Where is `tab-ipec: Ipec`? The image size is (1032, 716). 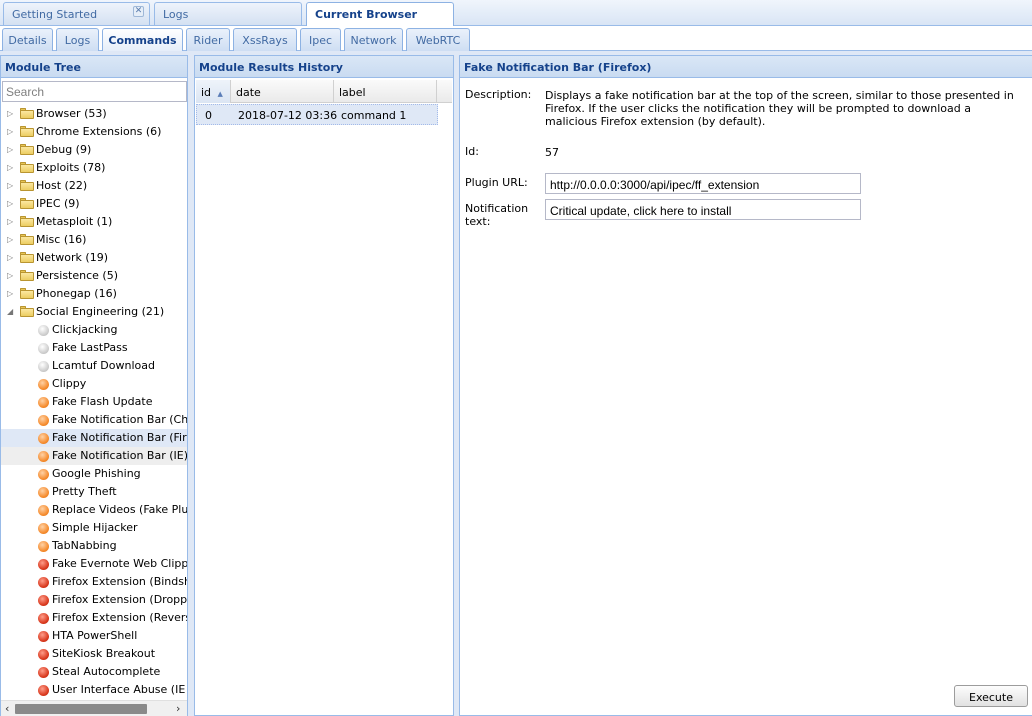
tab-ipec: Ipec is located at coordinates (320, 39).